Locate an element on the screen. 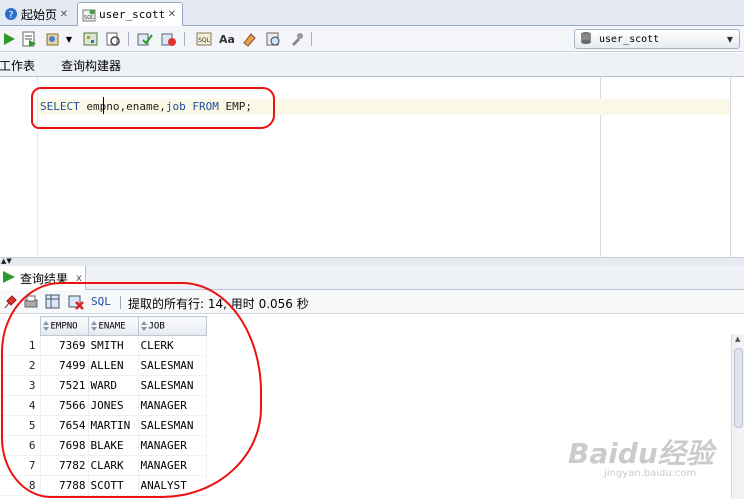 This screenshot has width=744, height=499. commit-icon is located at coordinates (145, 39).